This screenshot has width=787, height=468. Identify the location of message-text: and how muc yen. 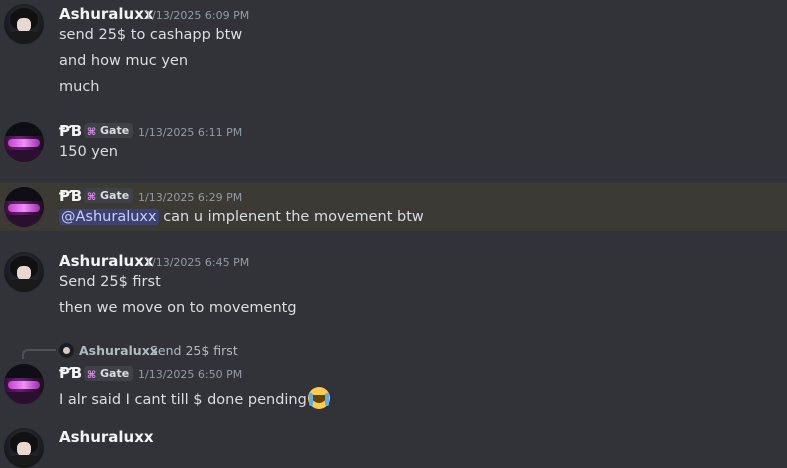
(124, 61).